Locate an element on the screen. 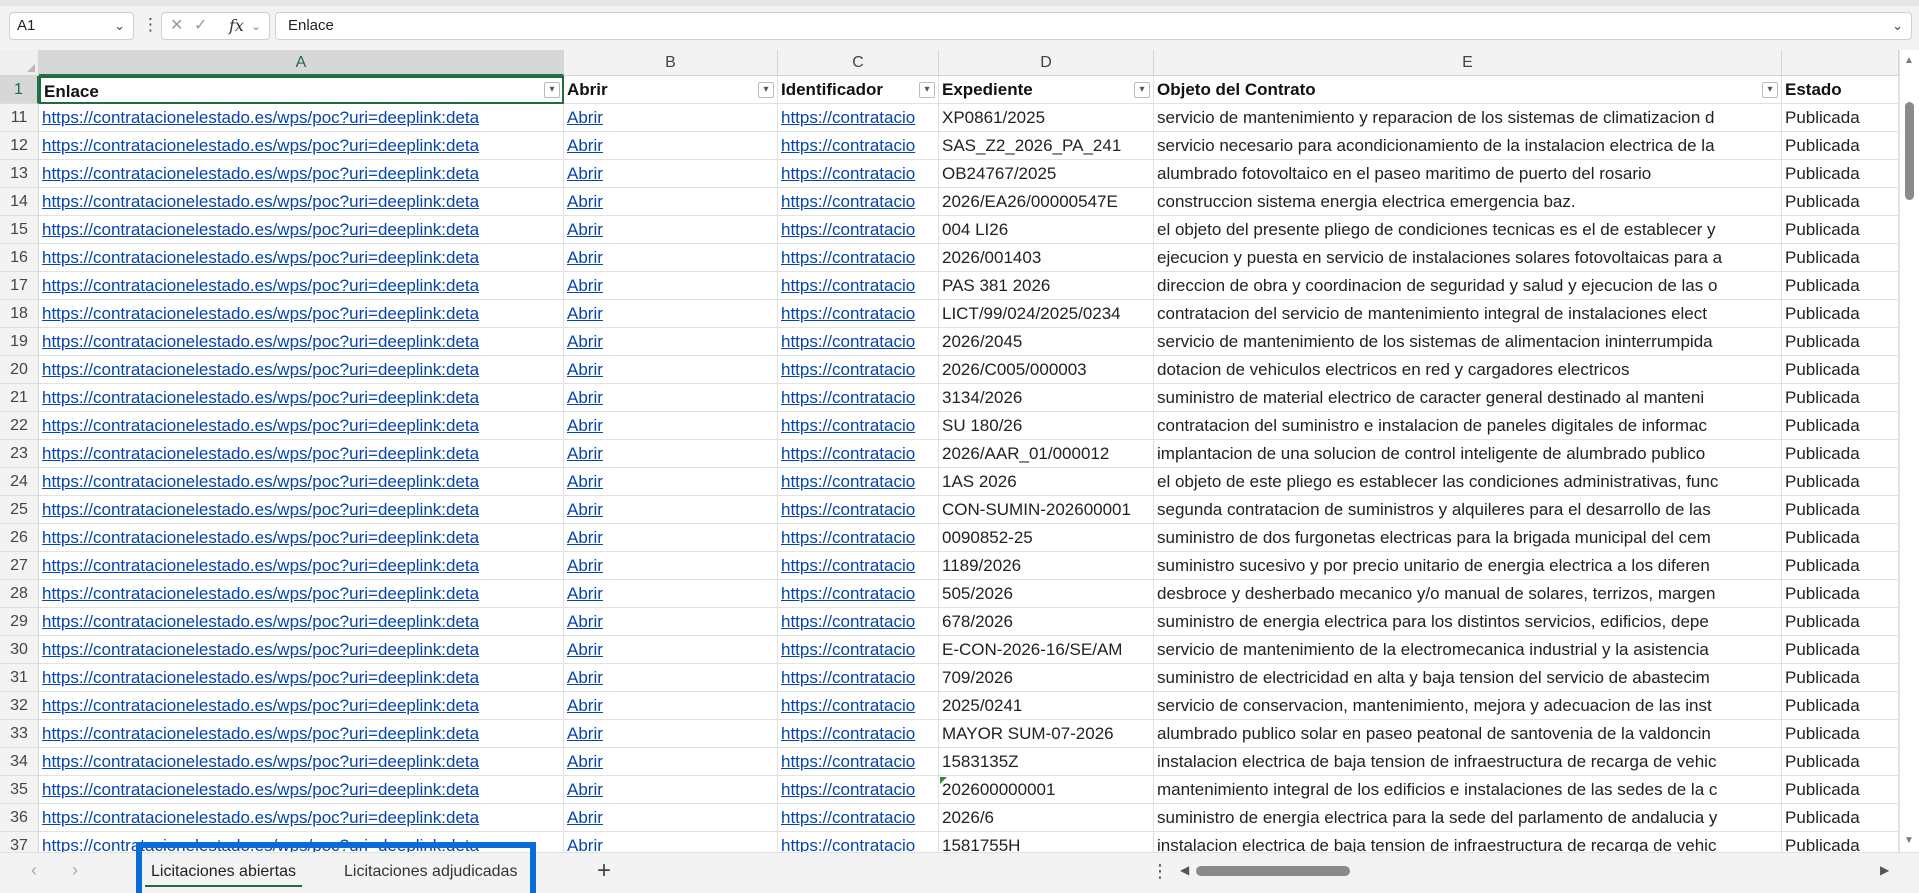  table-cell: 709/2026 is located at coordinates (1046, 678).